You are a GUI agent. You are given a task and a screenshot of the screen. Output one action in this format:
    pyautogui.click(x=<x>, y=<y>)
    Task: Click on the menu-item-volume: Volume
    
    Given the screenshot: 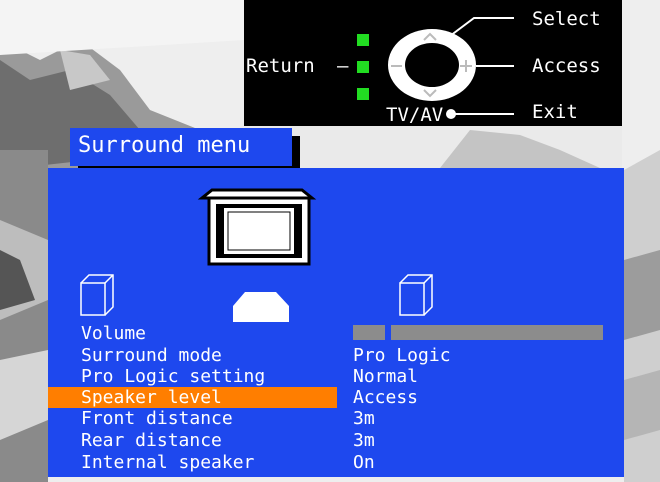 What is the action you would take?
    pyautogui.click(x=336, y=333)
    